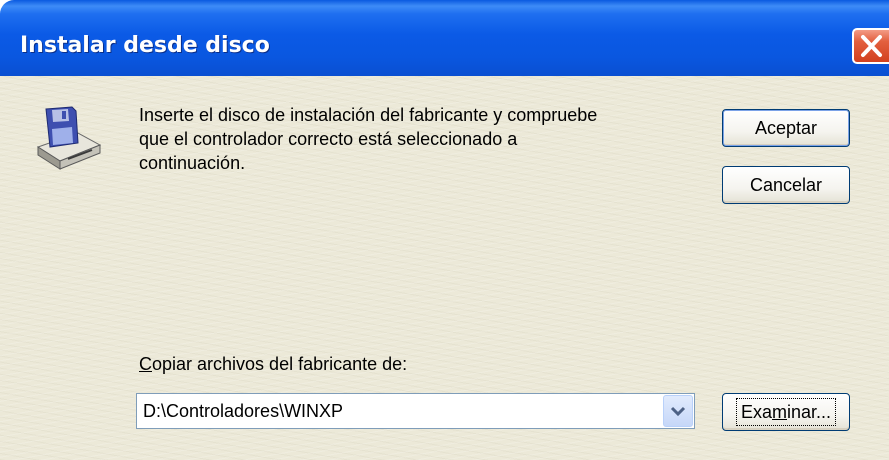 This screenshot has height=460, width=889. Describe the element at coordinates (415, 411) in the screenshot. I see `copy-from-combobox: D:\Controladores\WINXP` at that location.